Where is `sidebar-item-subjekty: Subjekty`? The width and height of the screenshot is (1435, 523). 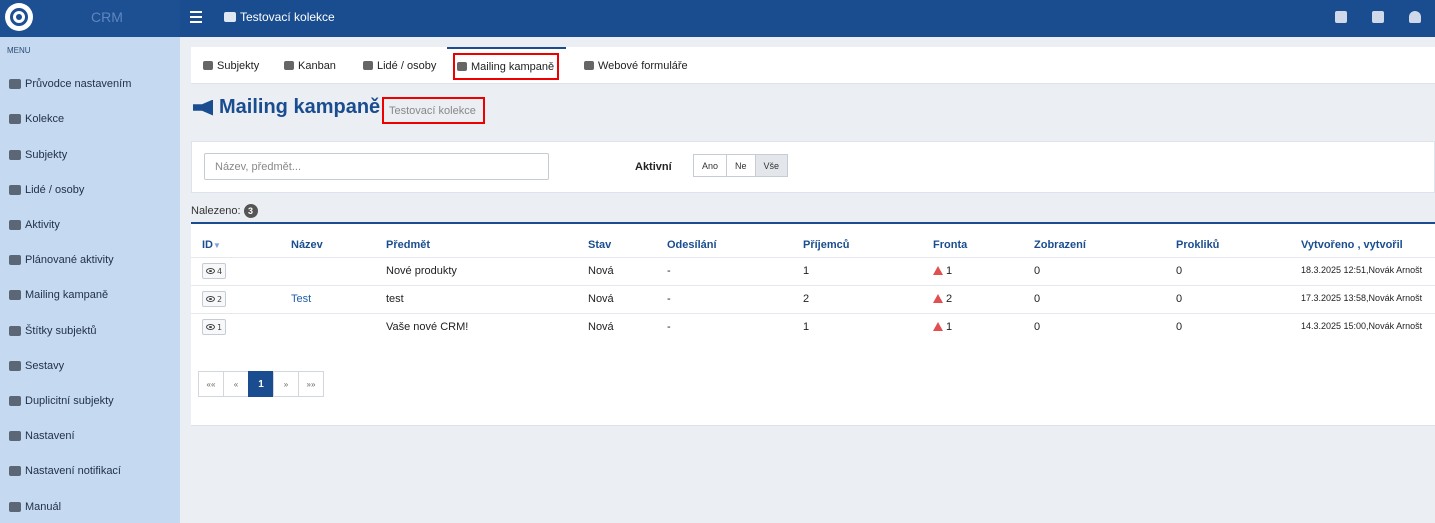
sidebar-item-subjekty: Subjekty is located at coordinates (38, 155).